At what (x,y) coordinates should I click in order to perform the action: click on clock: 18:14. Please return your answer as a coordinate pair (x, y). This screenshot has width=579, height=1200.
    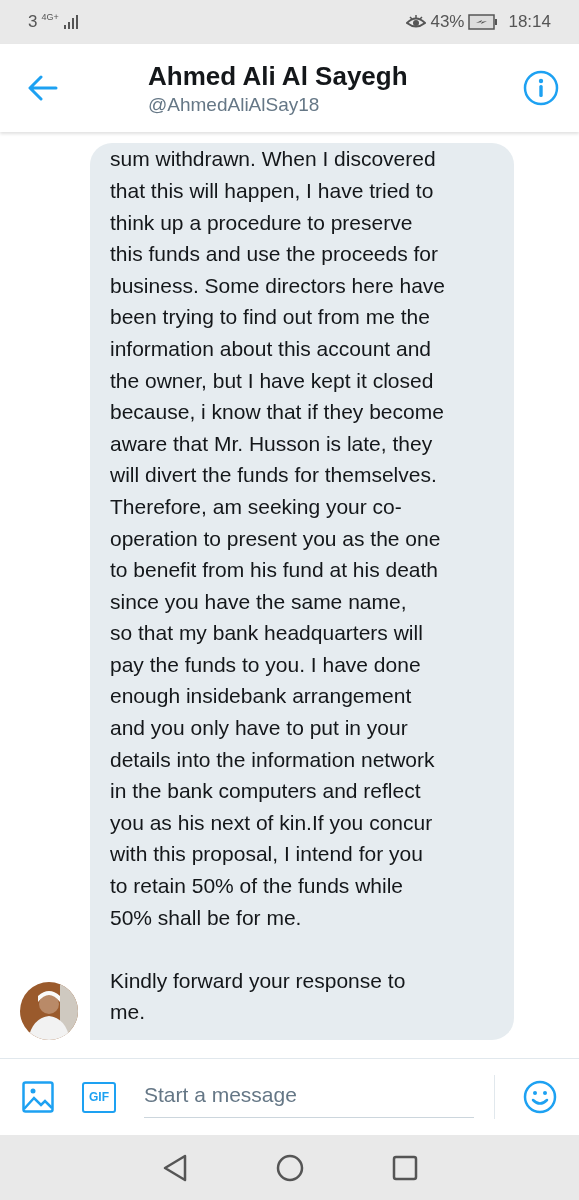
    Looking at the image, I should click on (529, 22).